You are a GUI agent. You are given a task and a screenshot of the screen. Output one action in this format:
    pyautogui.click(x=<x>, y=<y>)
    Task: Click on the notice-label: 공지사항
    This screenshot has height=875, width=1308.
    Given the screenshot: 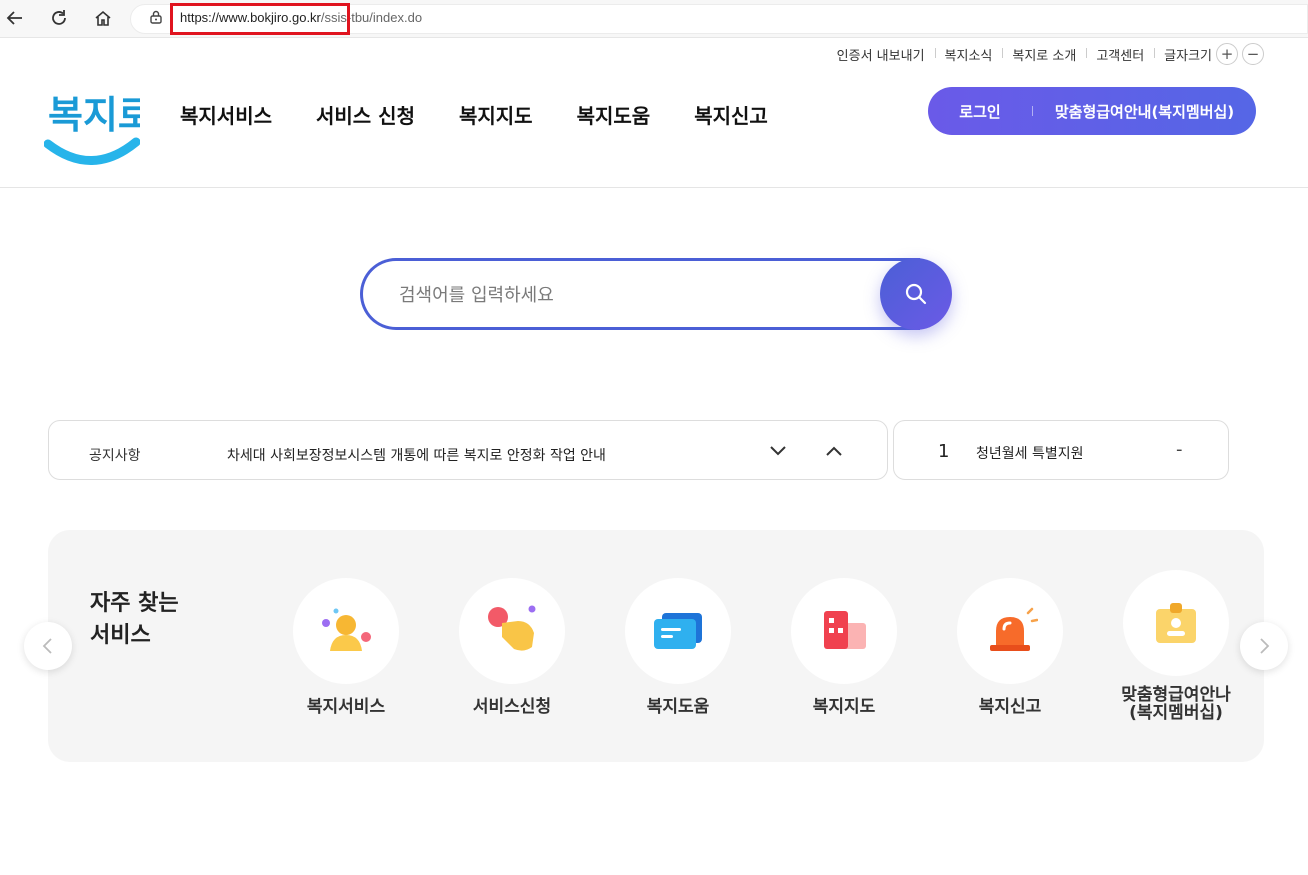 What is the action you would take?
    pyautogui.click(x=115, y=456)
    